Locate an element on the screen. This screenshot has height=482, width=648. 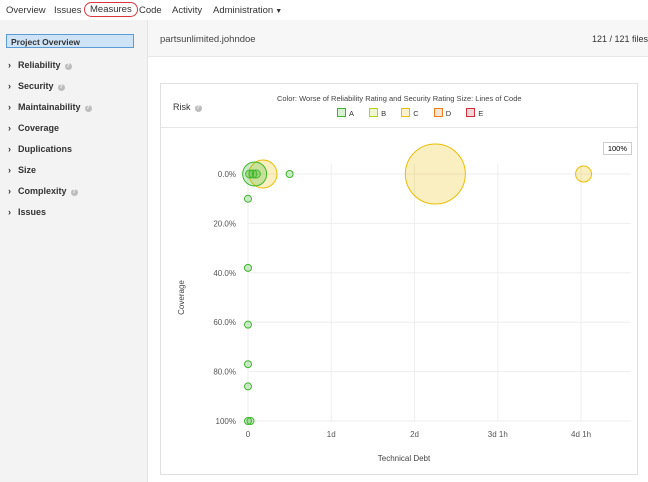
sidebar-item-label: Security is located at coordinates (36, 86).